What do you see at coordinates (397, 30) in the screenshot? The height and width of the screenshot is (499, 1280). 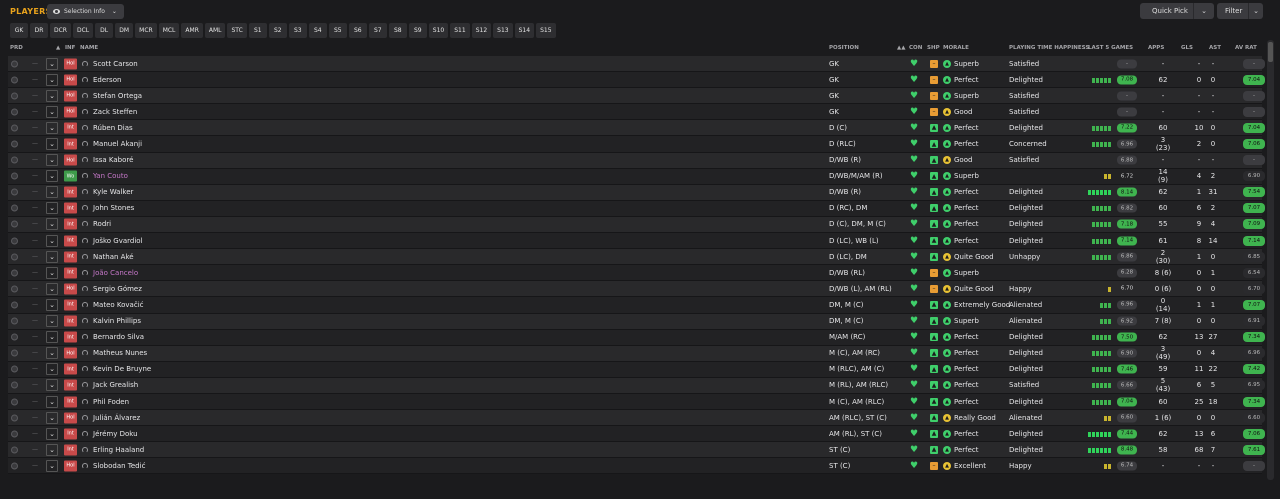 I see `tab-s8: S8` at bounding box center [397, 30].